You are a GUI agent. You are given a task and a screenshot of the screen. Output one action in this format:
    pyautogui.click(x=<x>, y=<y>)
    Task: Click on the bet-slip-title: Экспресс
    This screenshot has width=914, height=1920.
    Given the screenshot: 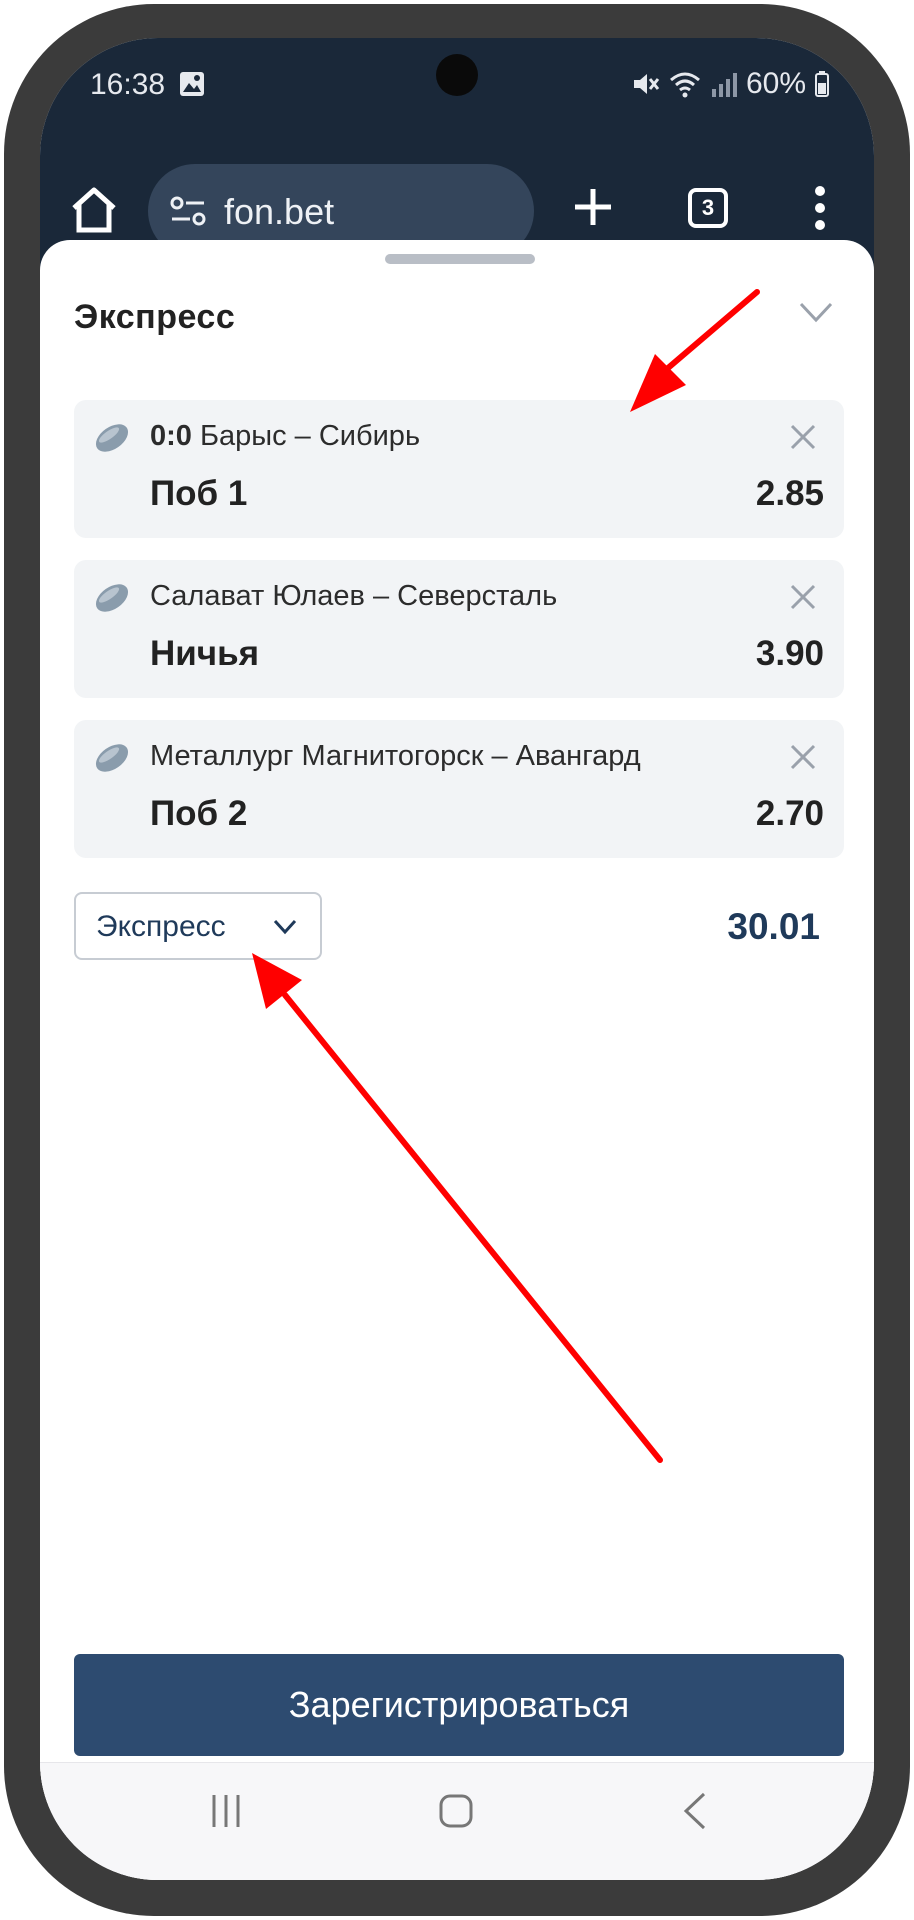 What is the action you would take?
    pyautogui.click(x=155, y=317)
    